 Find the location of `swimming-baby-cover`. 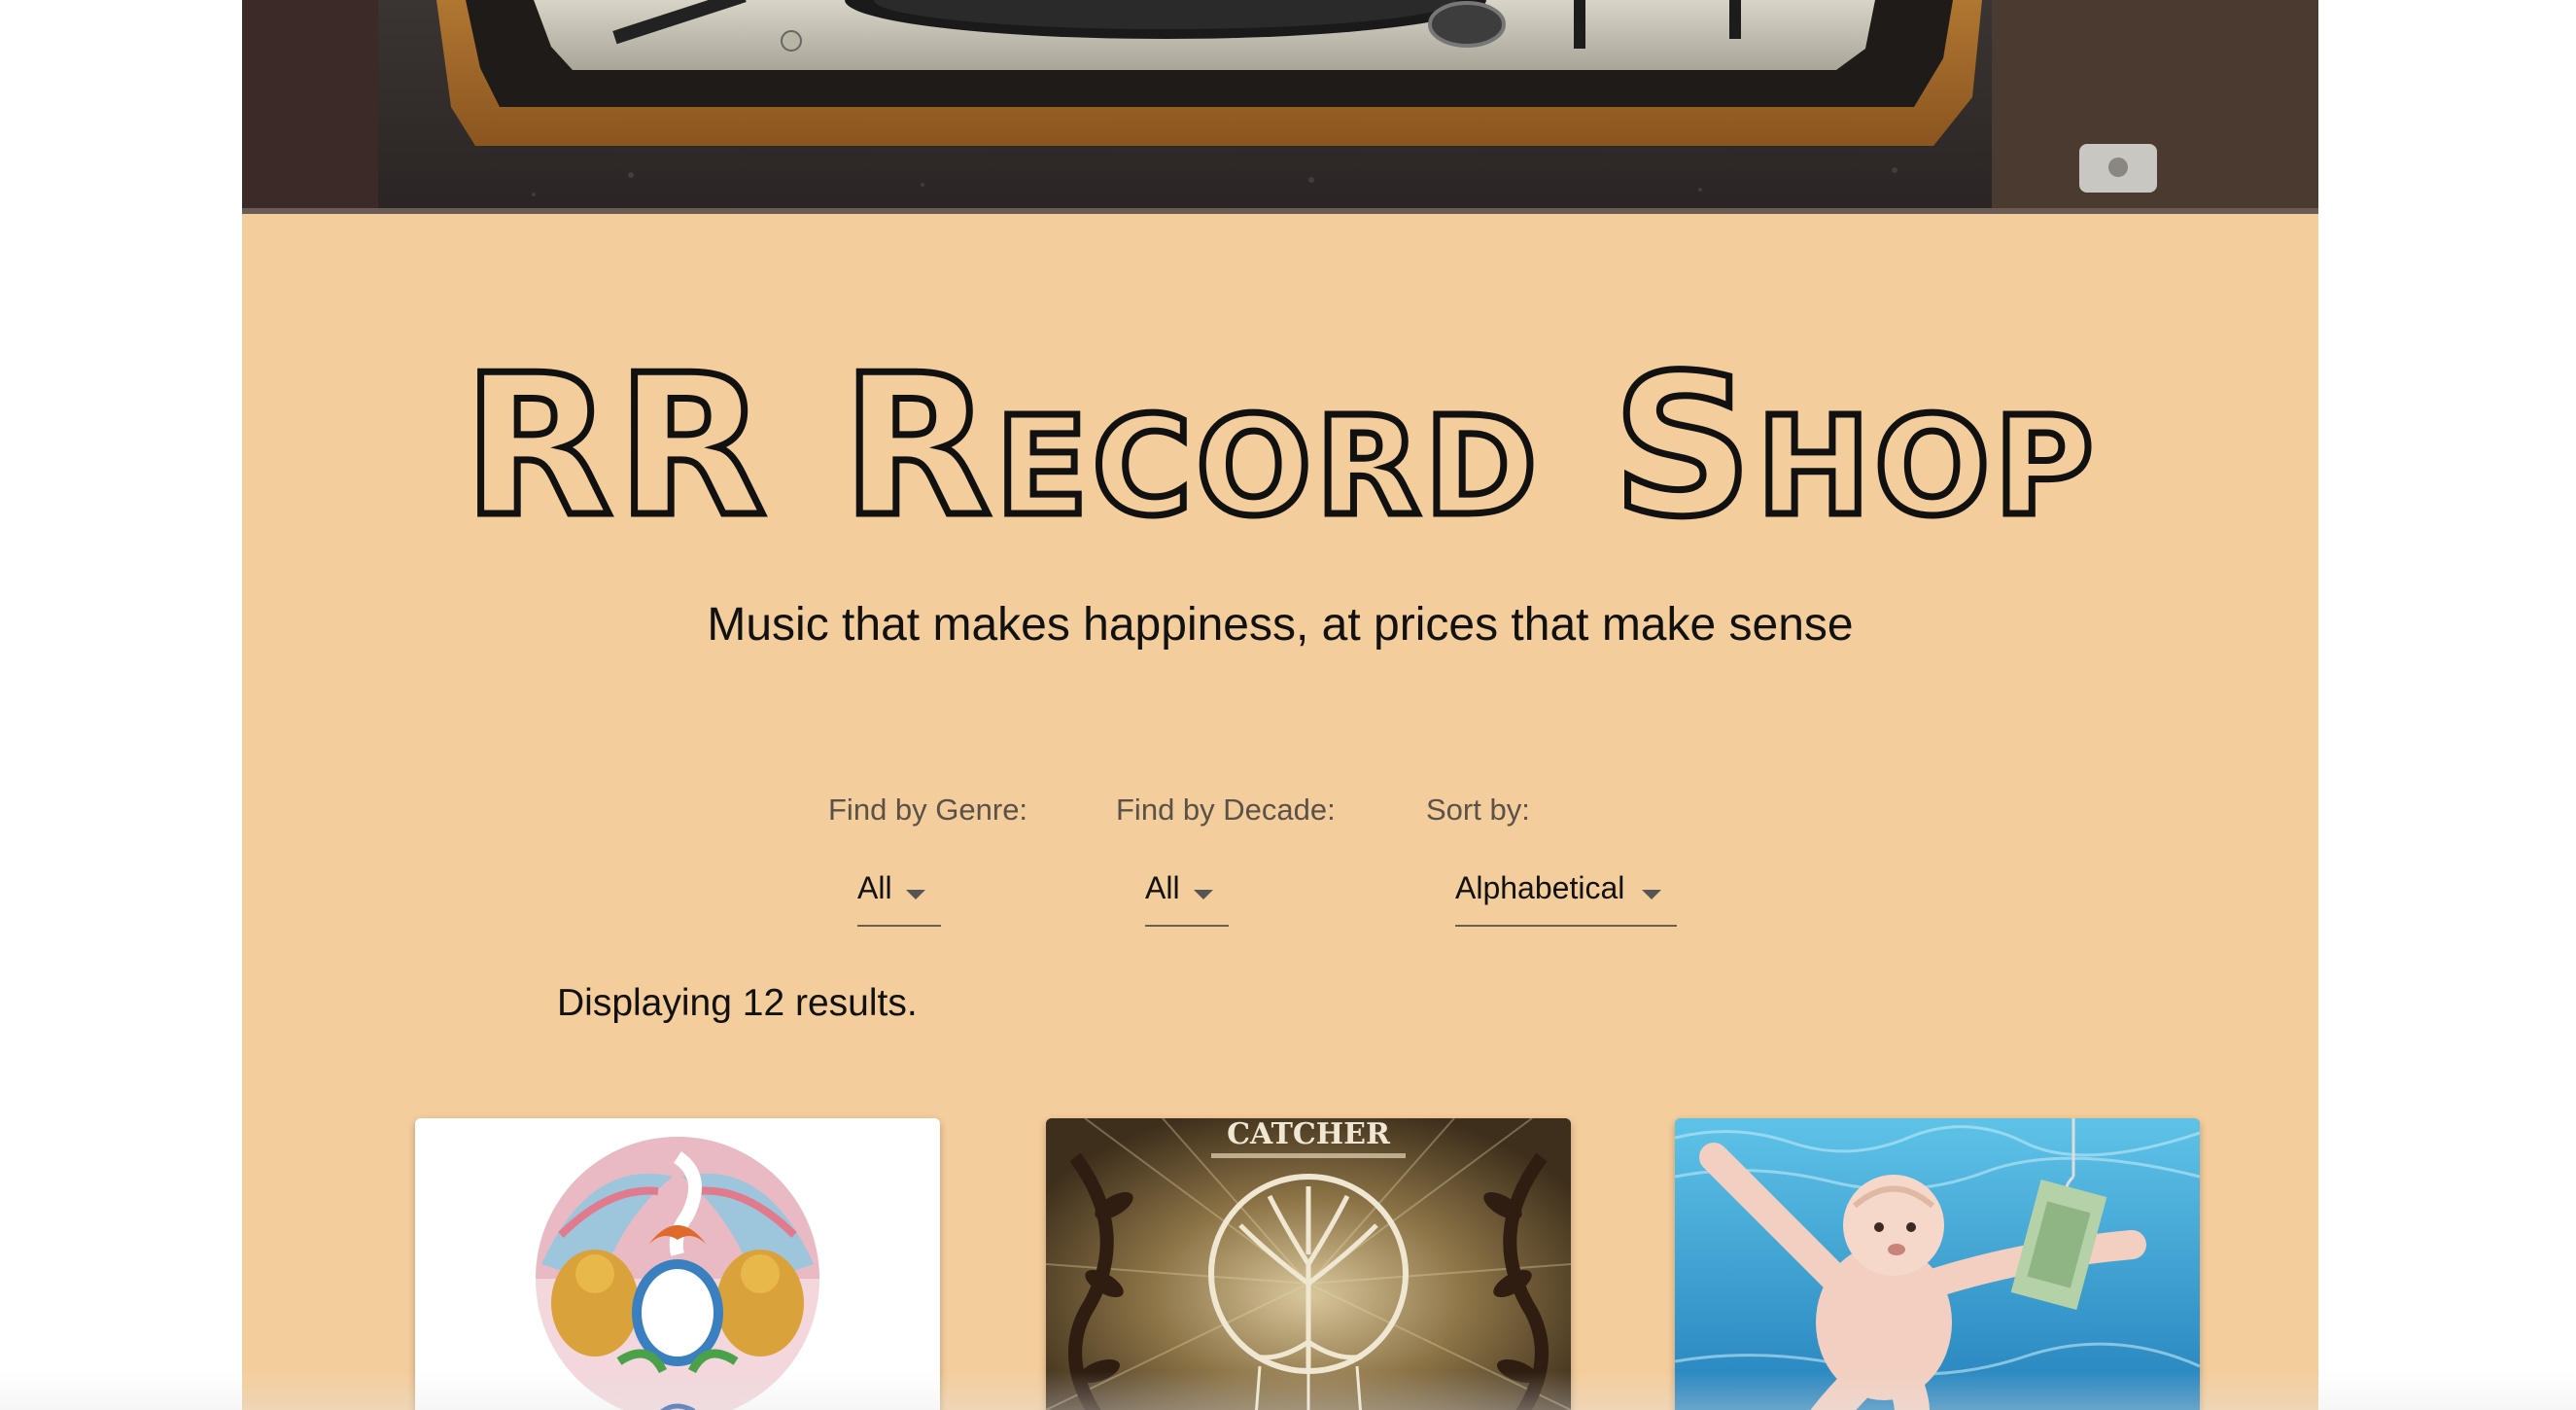

swimming-baby-cover is located at coordinates (1938, 1264).